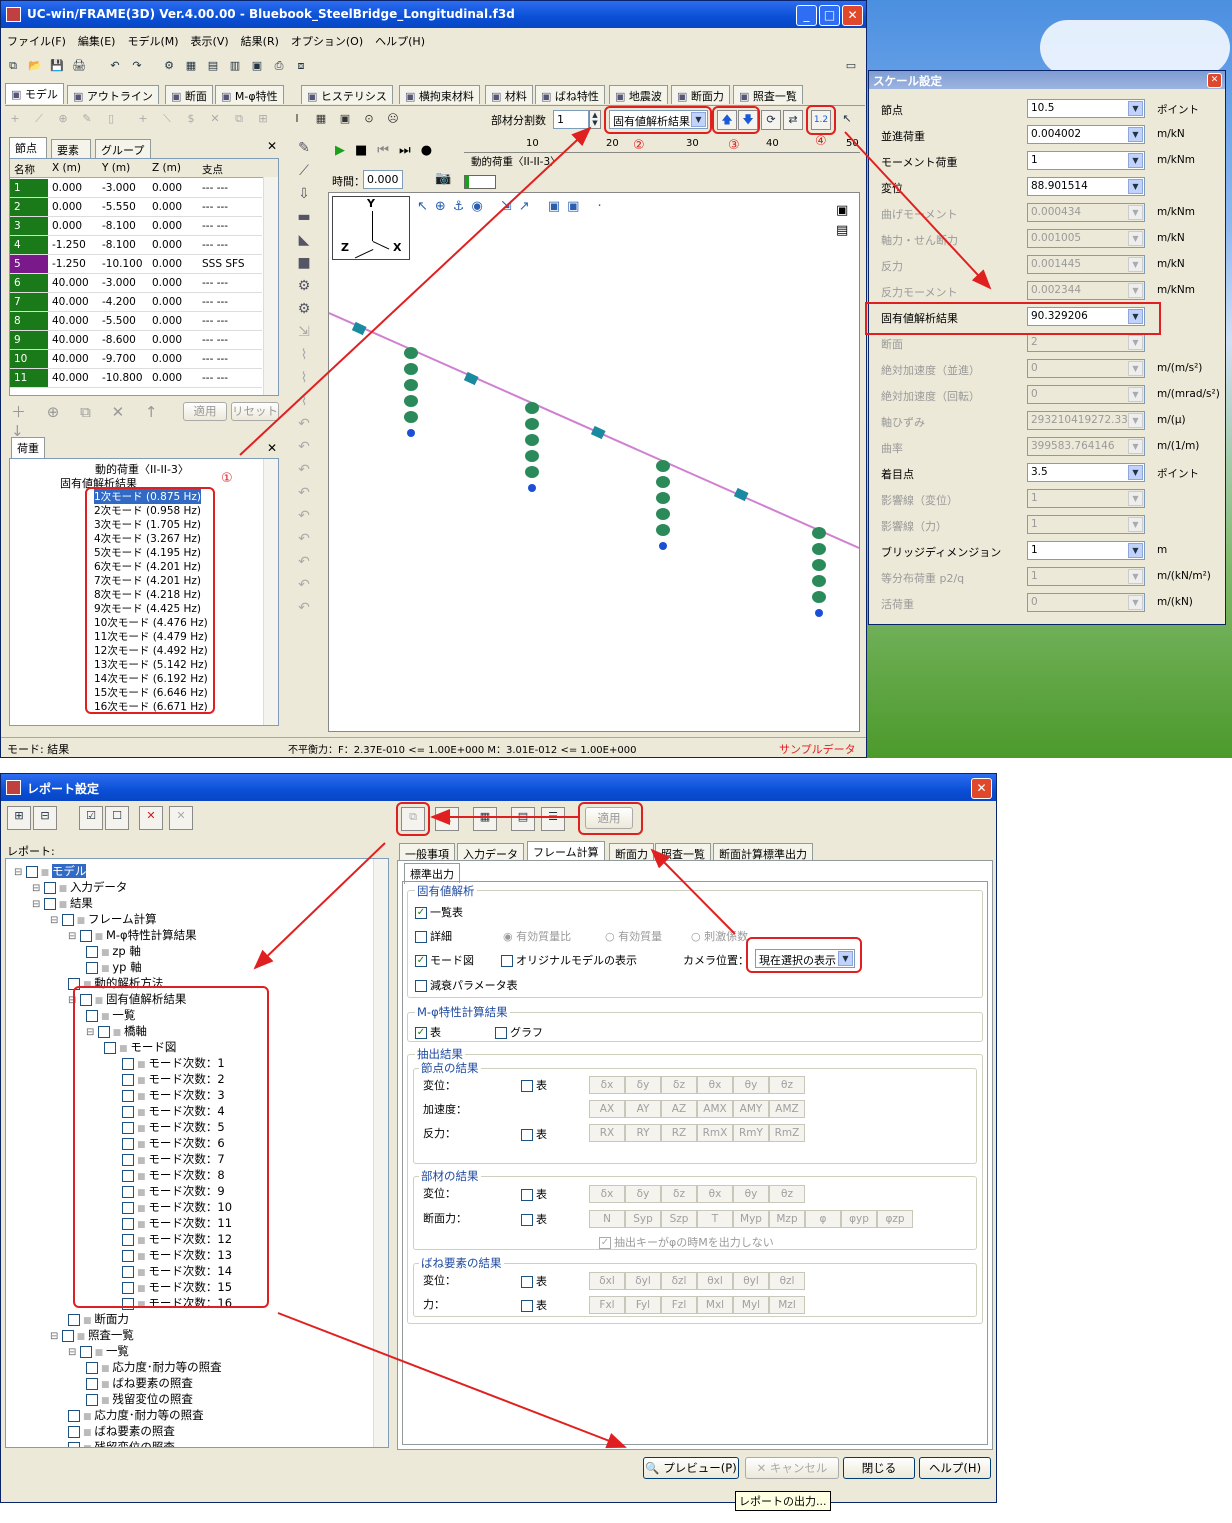 The width and height of the screenshot is (1232, 1523). I want to click on extract-key-button: δx, so click(607, 1085).